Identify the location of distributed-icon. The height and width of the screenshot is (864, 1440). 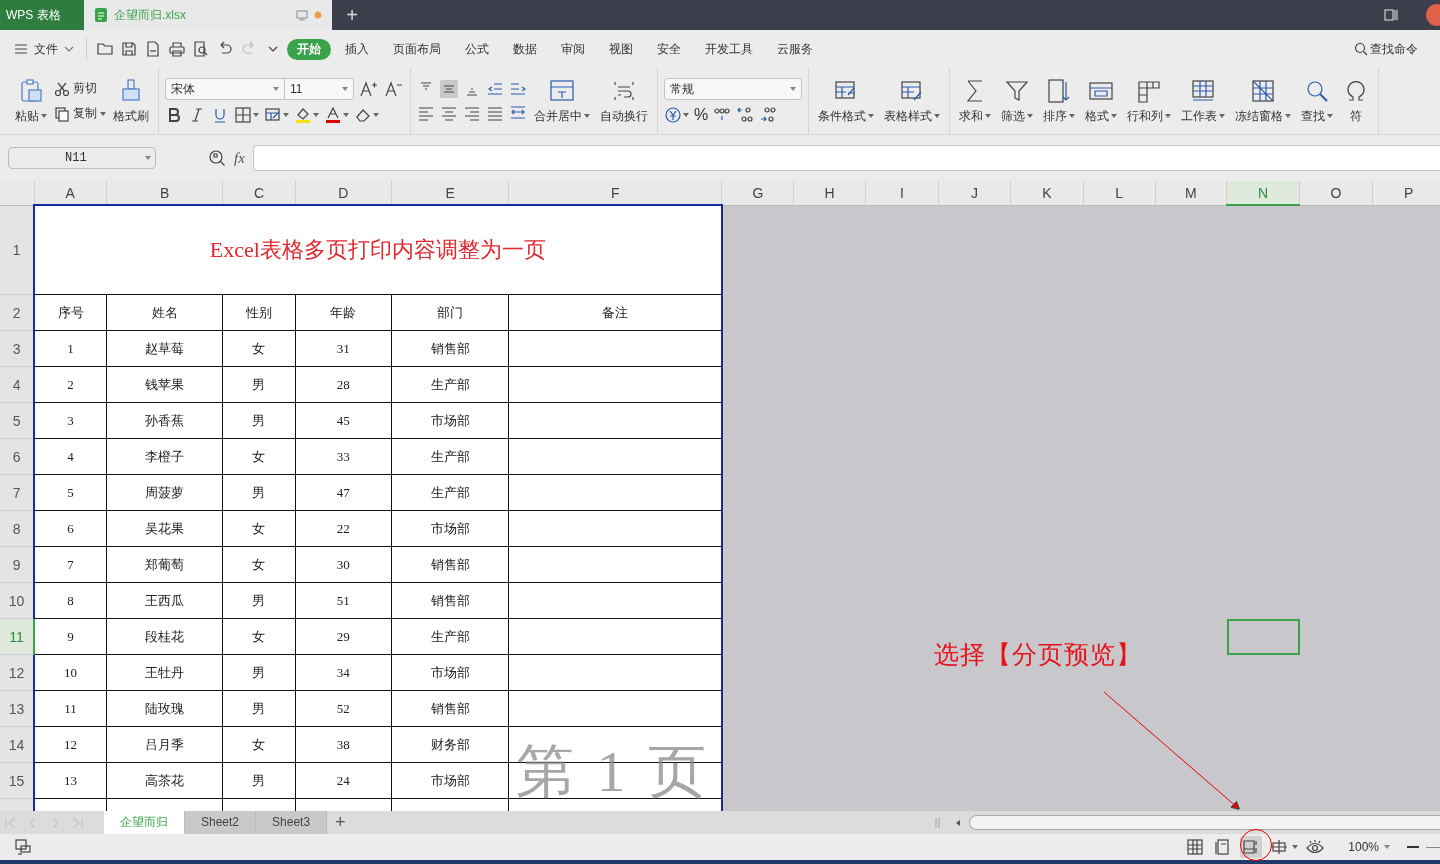
(518, 113).